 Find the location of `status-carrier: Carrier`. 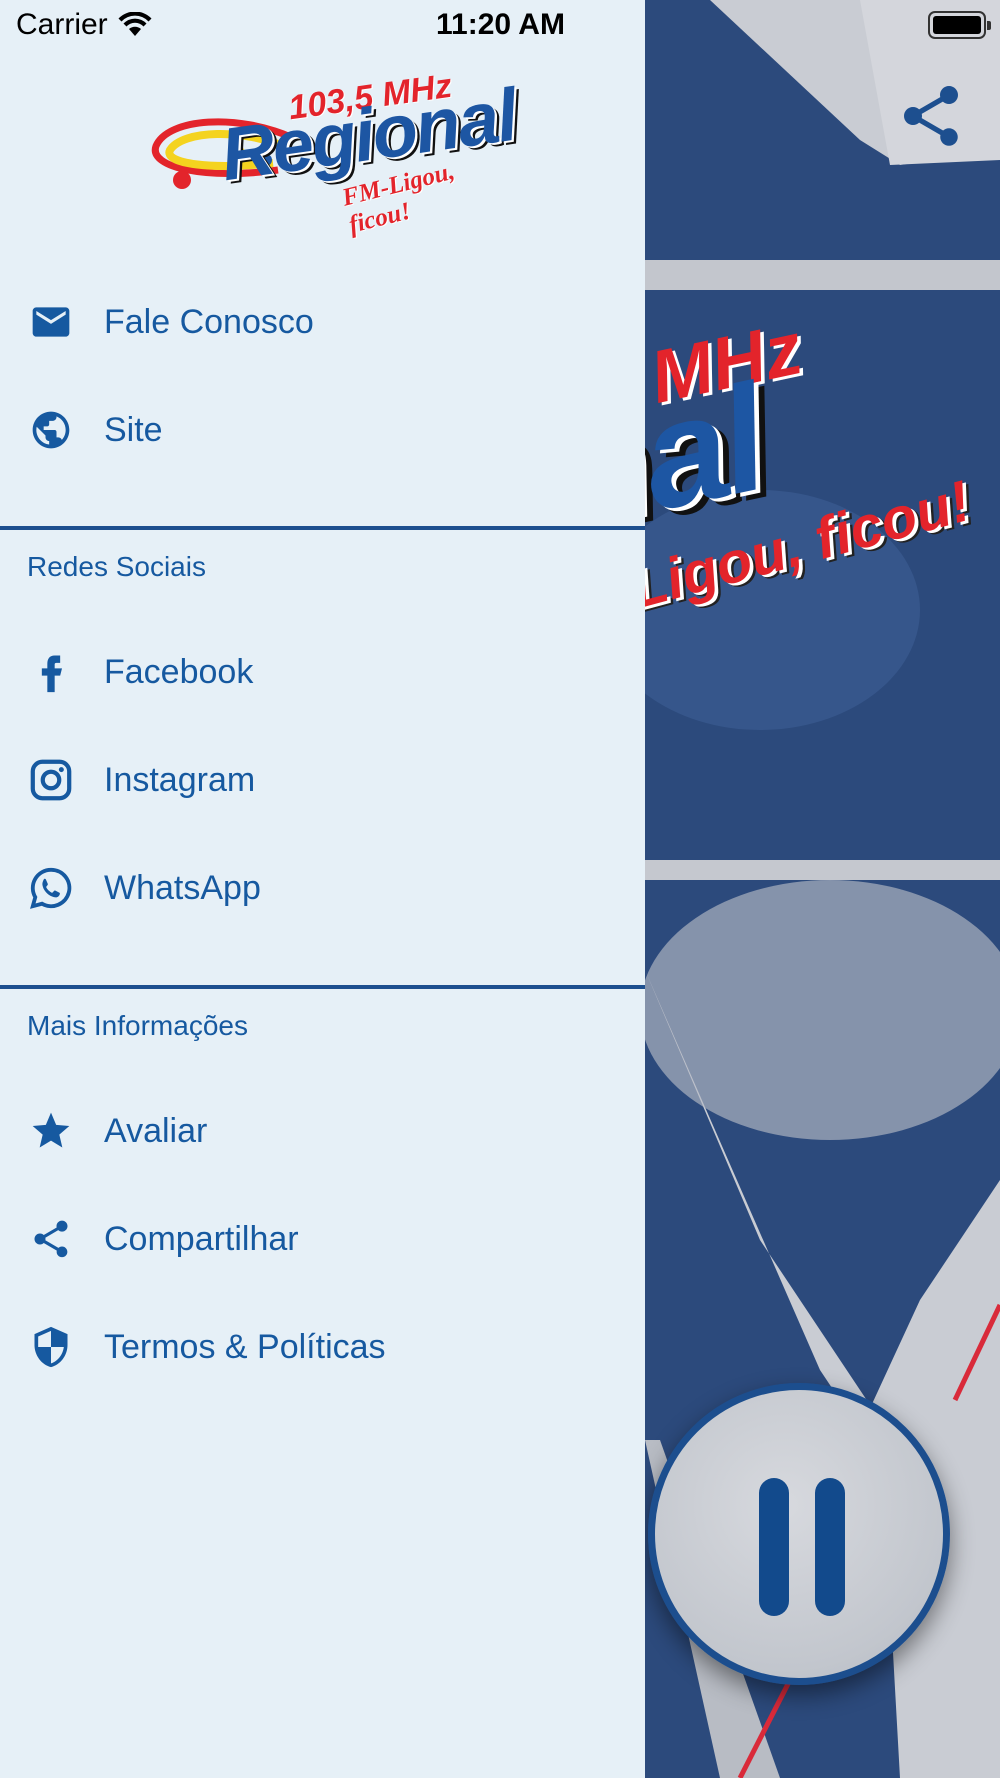

status-carrier: Carrier is located at coordinates (84, 25).